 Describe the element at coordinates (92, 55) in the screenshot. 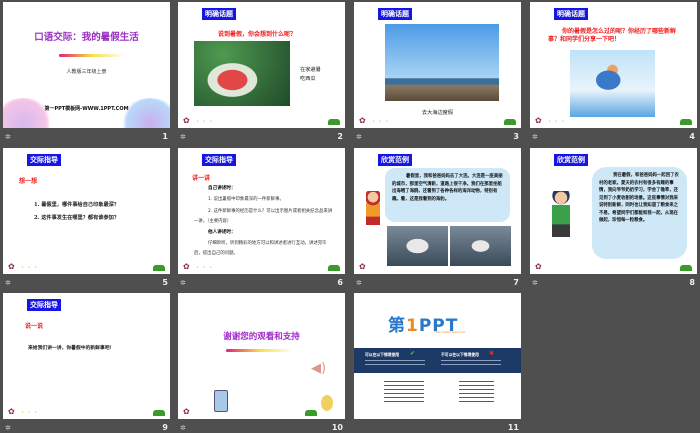

I see `title-underline` at that location.